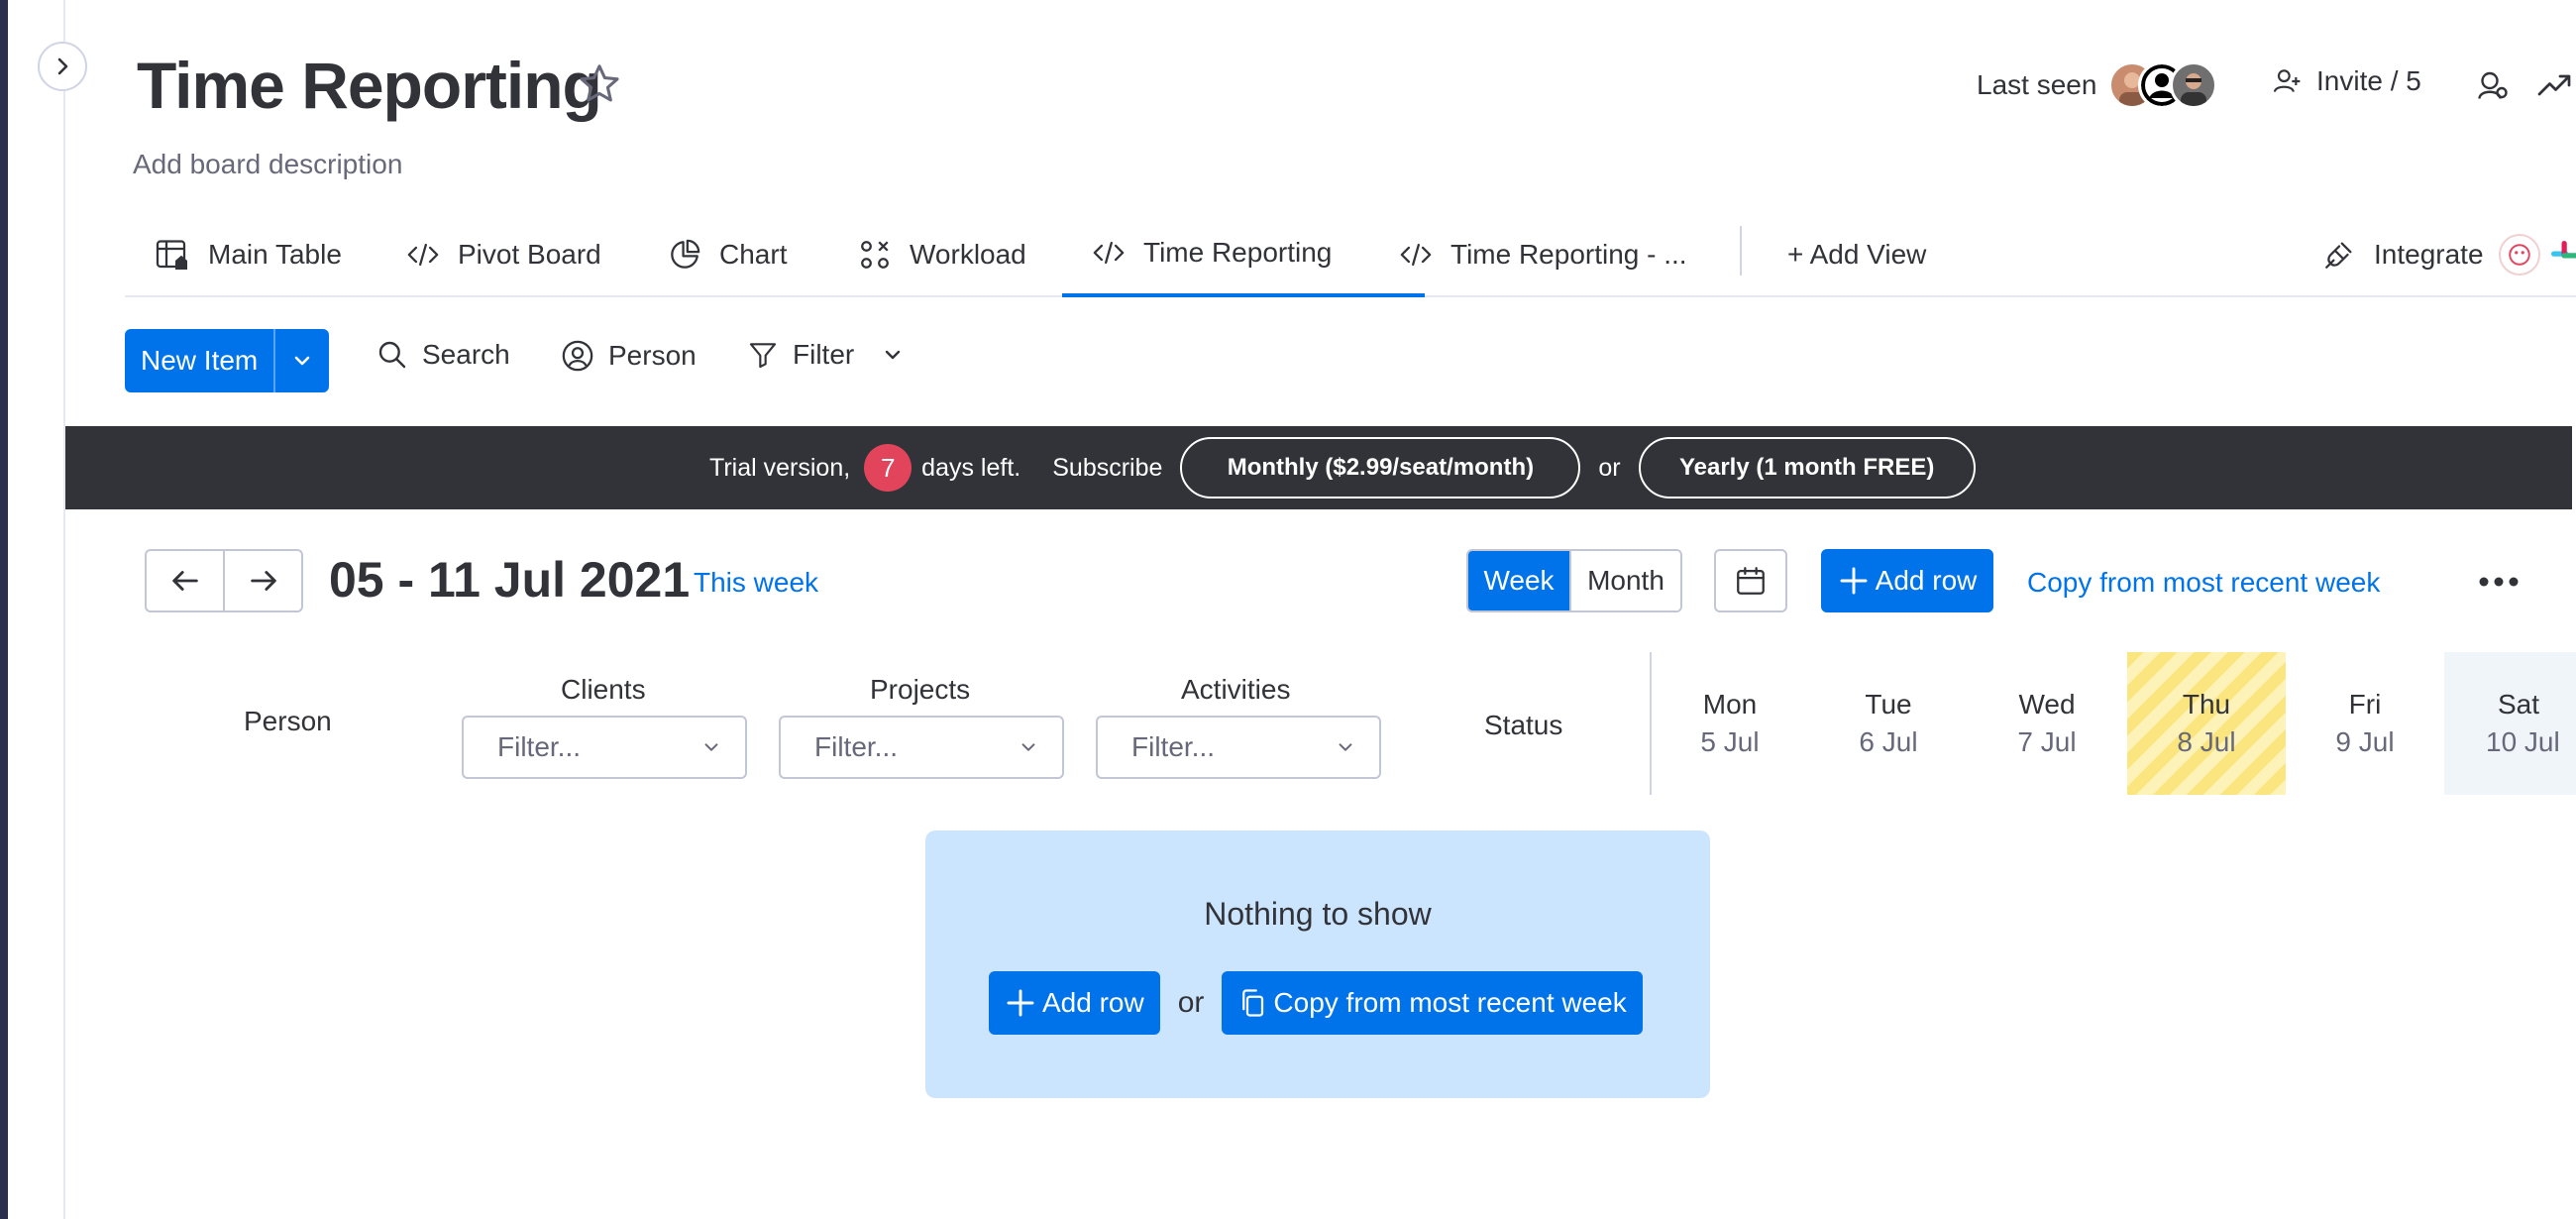  What do you see at coordinates (2560, 255) in the screenshot?
I see `slack-icon` at bounding box center [2560, 255].